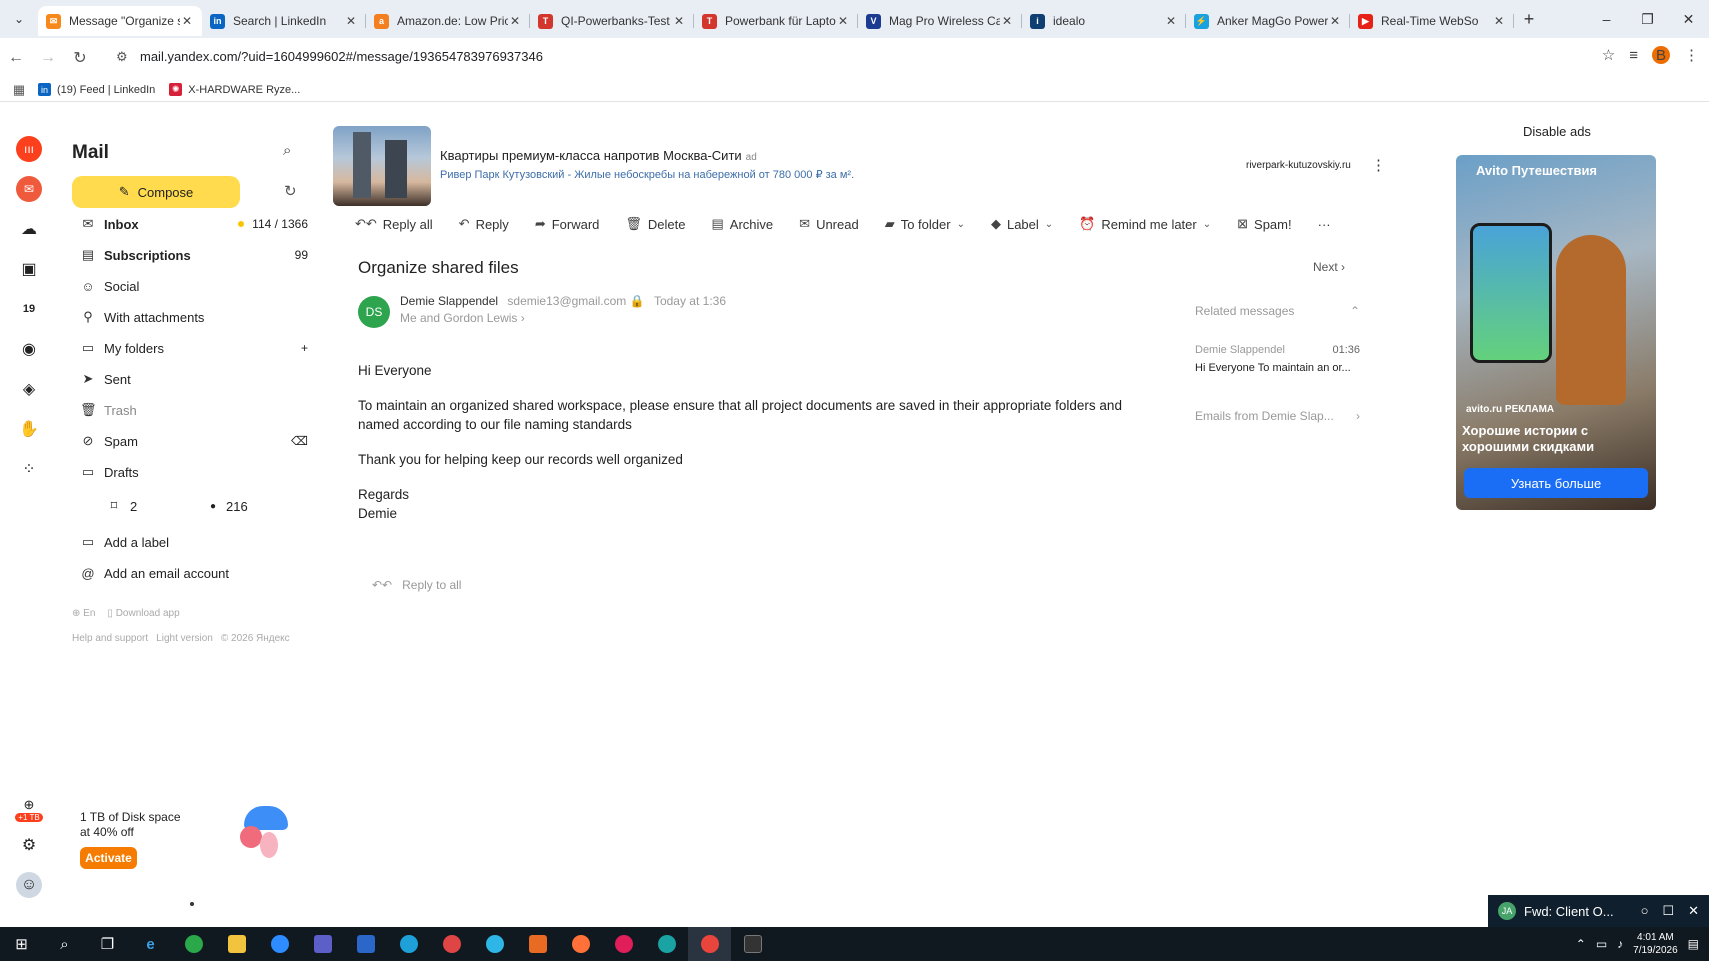 The width and height of the screenshot is (1709, 961). What do you see at coordinates (566, 301) in the screenshot?
I see `sender-email: sdemie13@gmail.com` at bounding box center [566, 301].